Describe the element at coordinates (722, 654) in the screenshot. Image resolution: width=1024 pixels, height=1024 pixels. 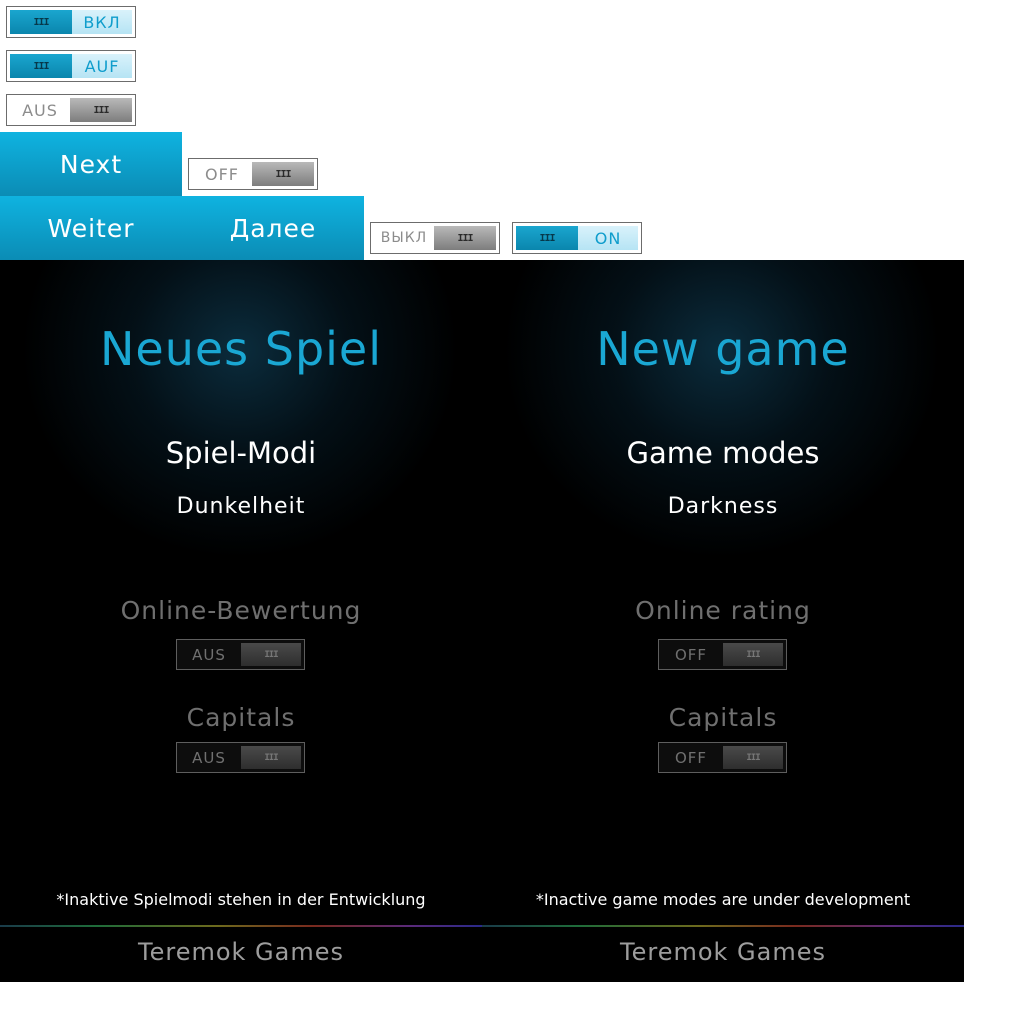
I see `online-rating-toggle: OFF III` at that location.